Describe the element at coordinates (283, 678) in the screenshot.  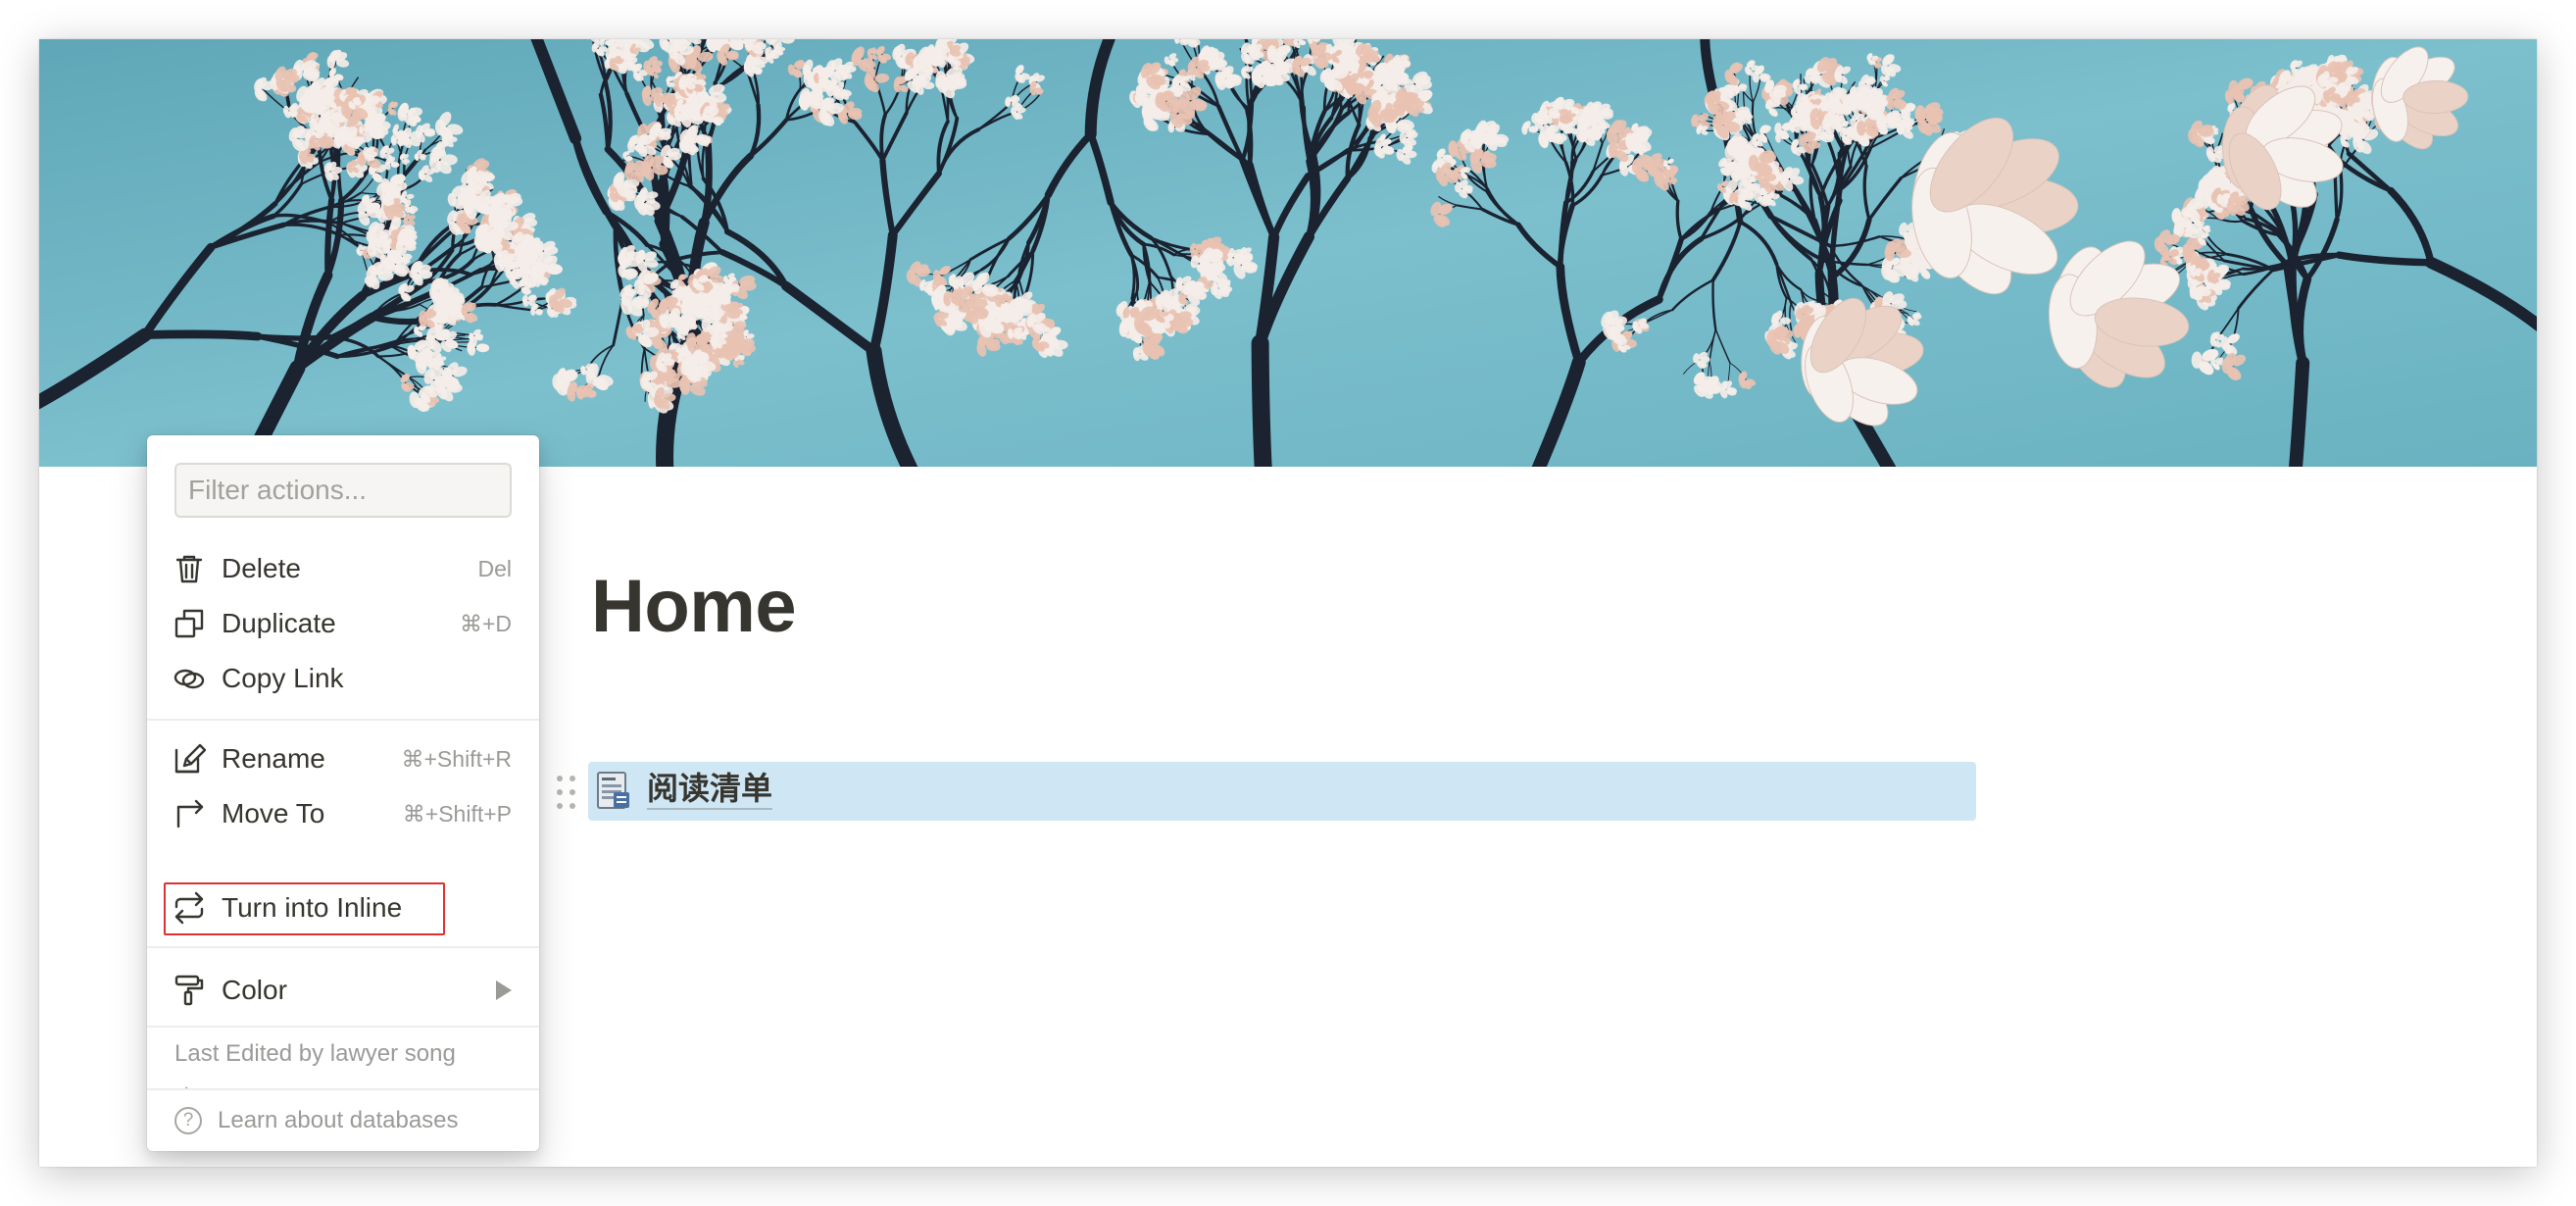
I see `menu-item-label: Copy Link` at that location.